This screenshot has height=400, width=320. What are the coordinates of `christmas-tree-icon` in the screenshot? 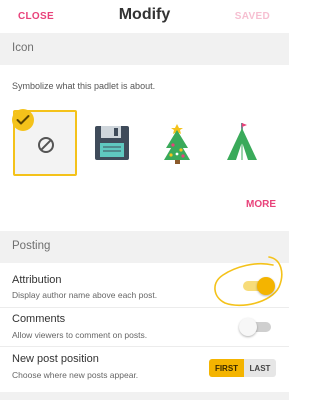 It's located at (177, 144).